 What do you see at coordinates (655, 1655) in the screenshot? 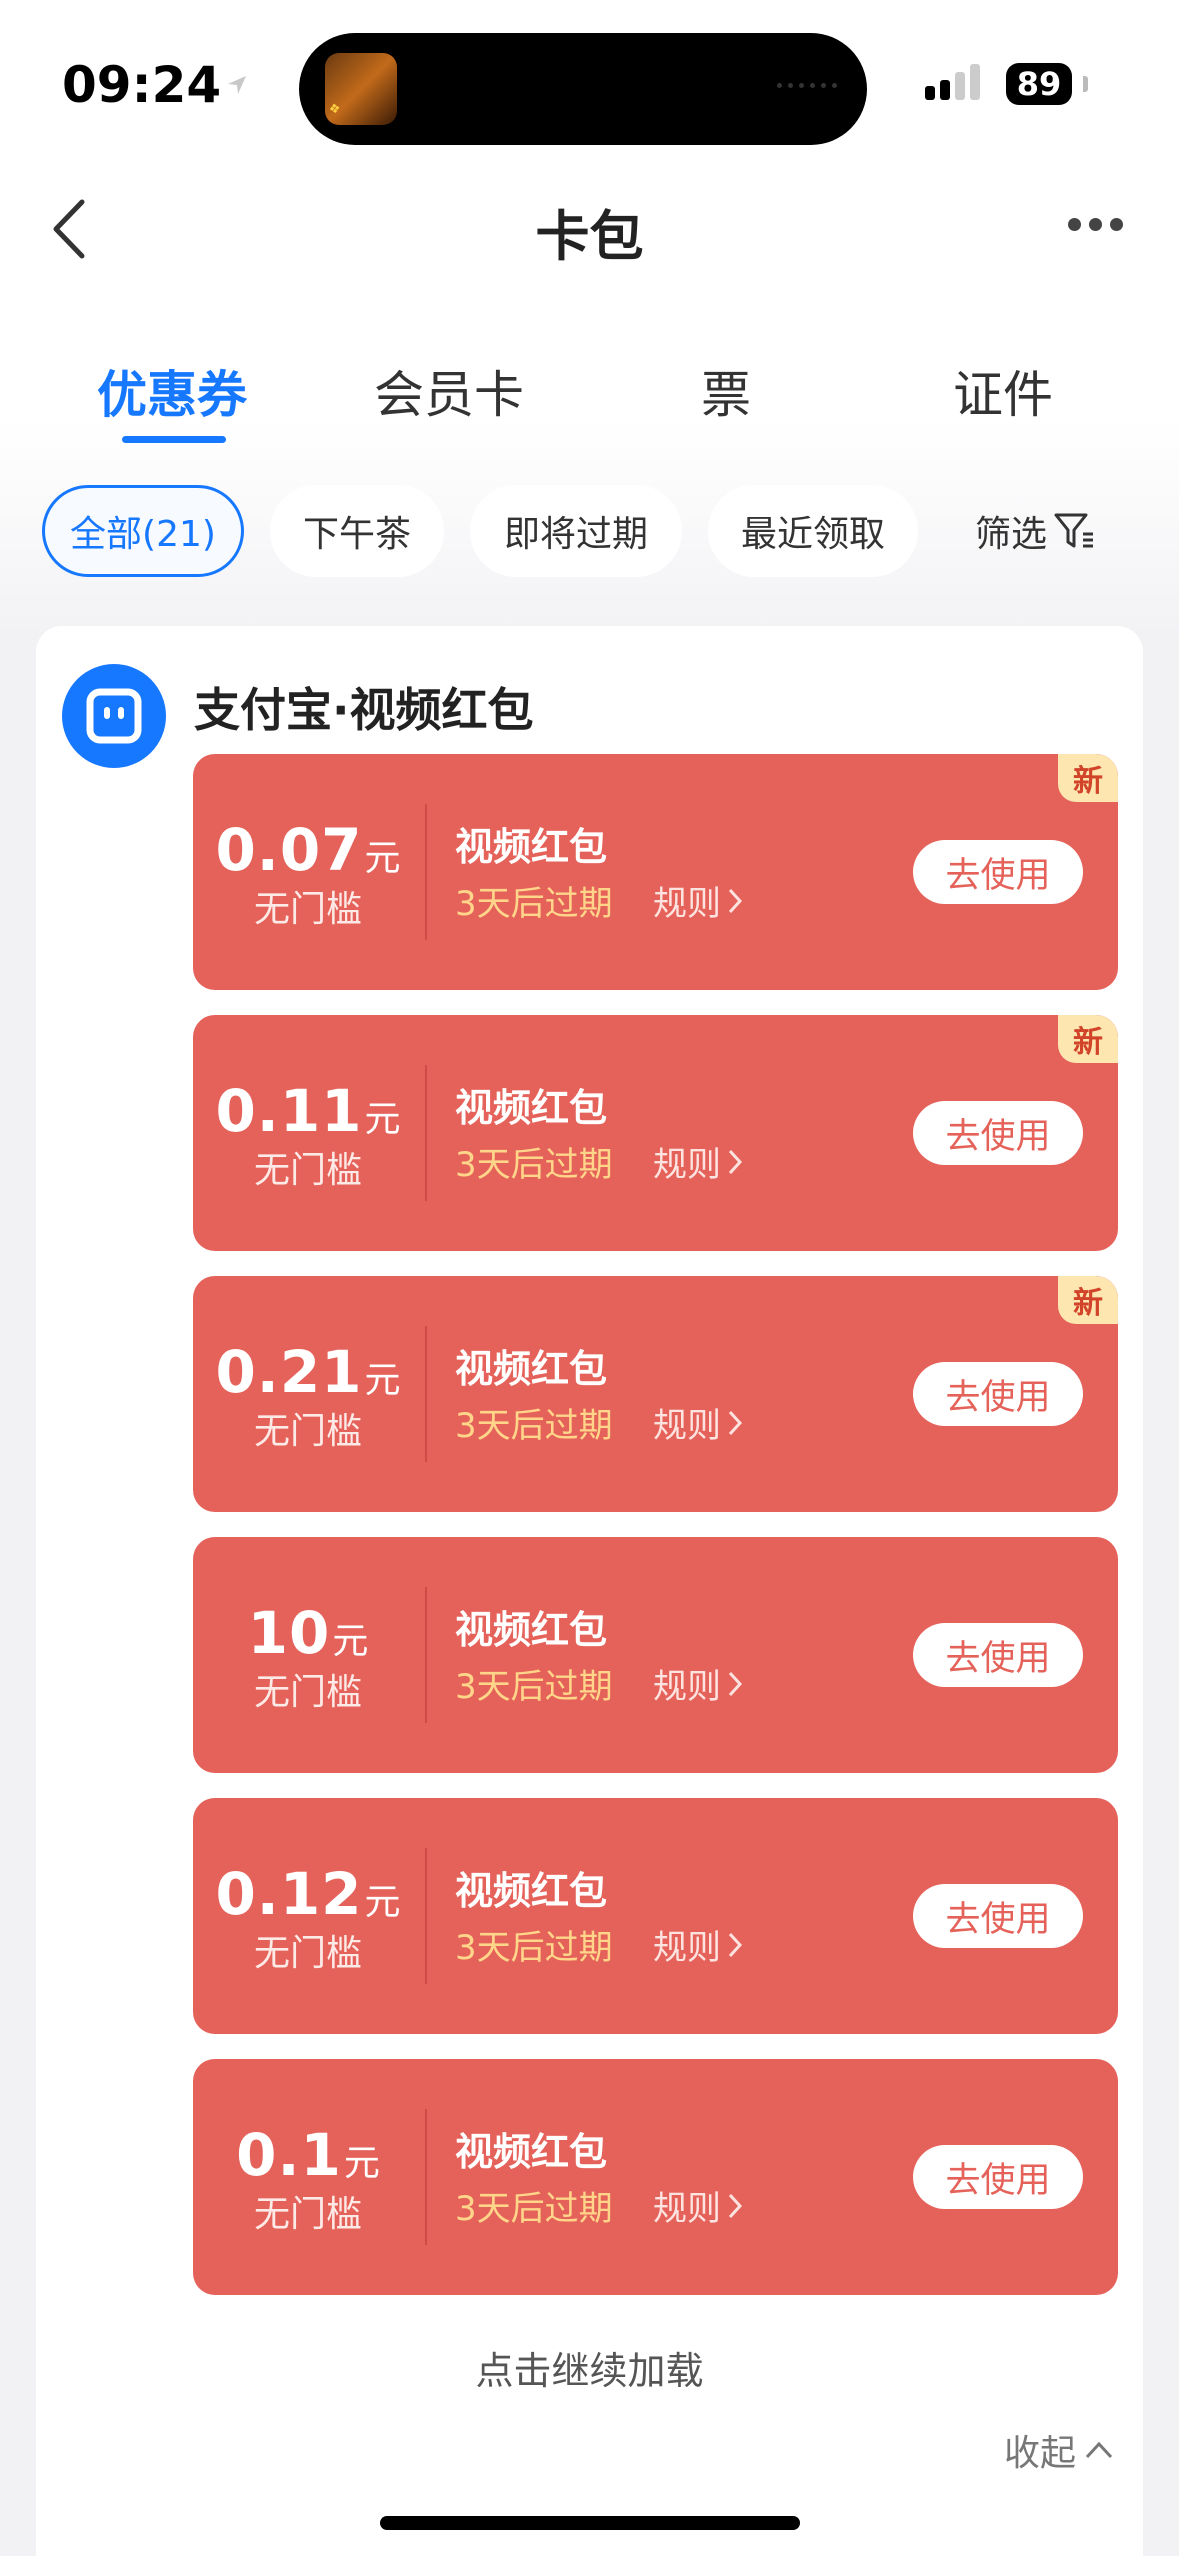
I see `coupon-card: 10元 无门槛 视频红包 3天后过期 规则 去使用` at bounding box center [655, 1655].